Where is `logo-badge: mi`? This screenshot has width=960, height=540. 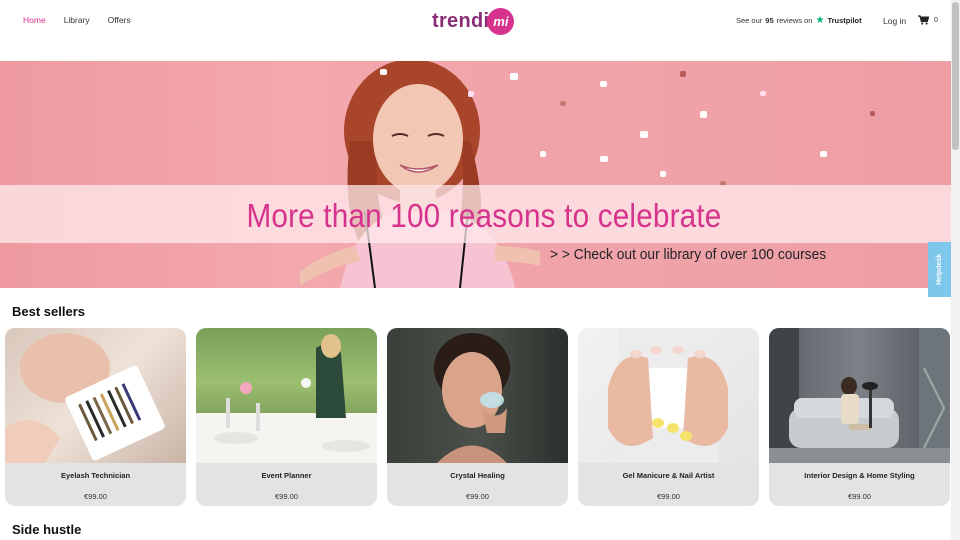
logo-badge: mi is located at coordinates (501, 21).